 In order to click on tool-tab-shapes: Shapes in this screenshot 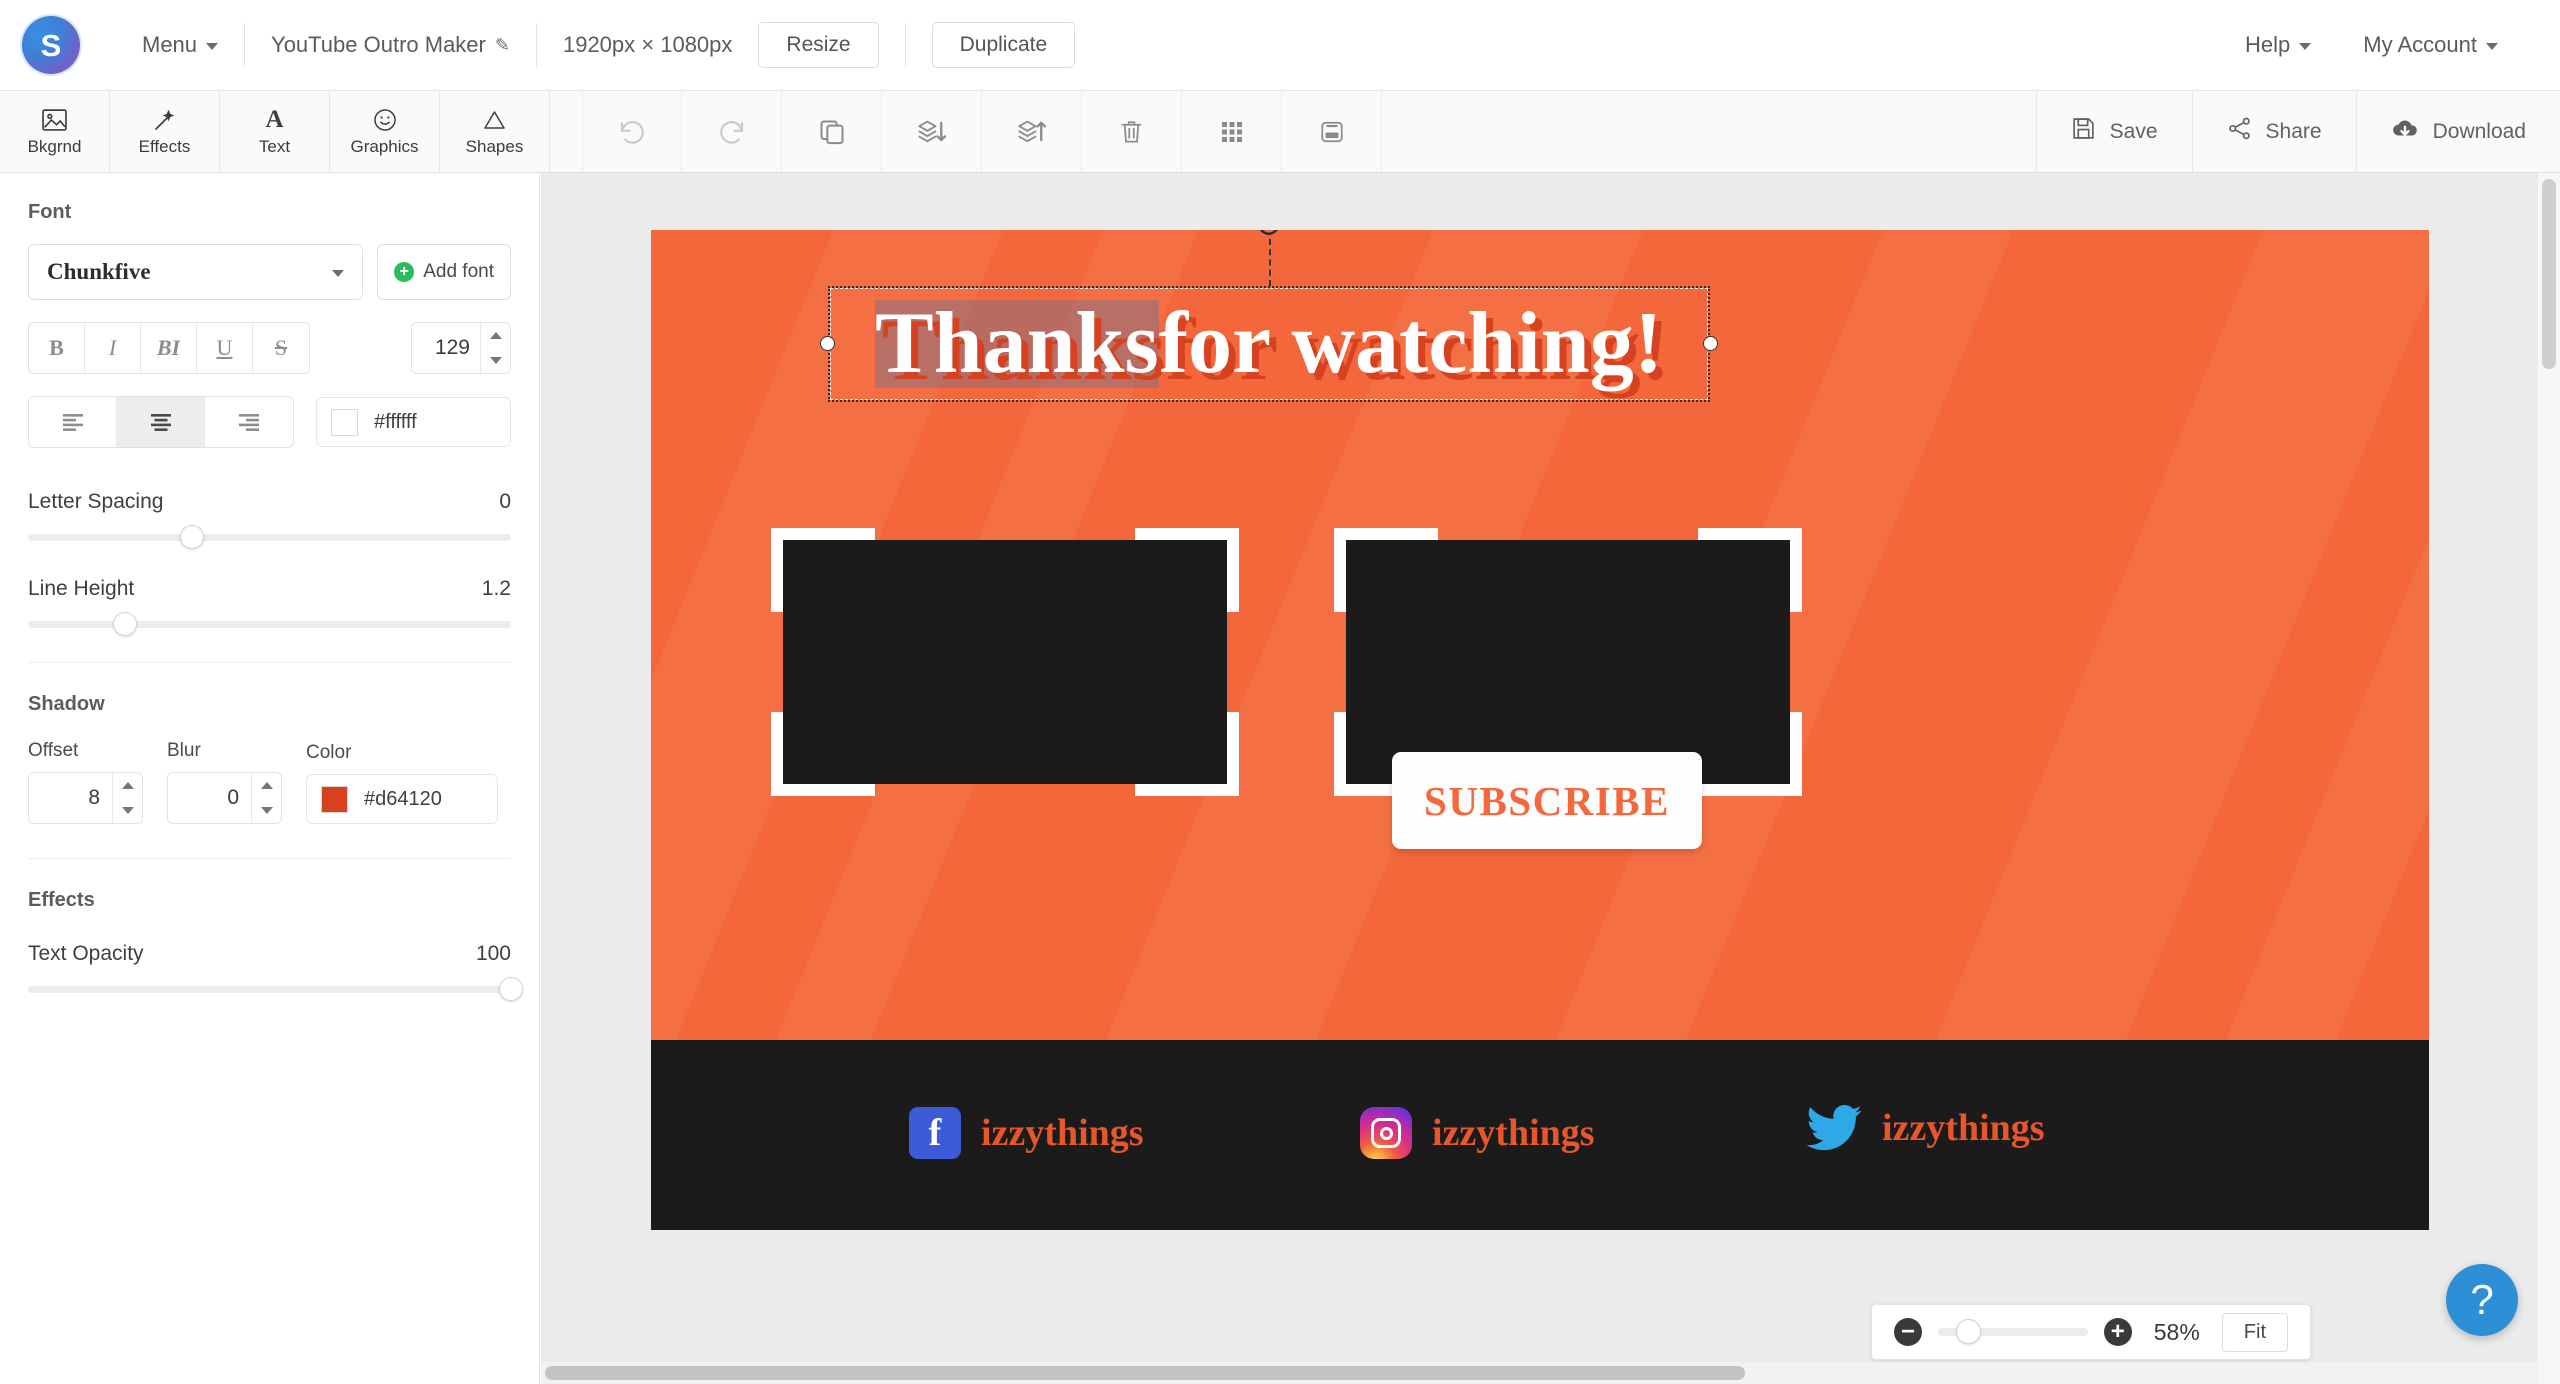, I will do `click(495, 131)`.